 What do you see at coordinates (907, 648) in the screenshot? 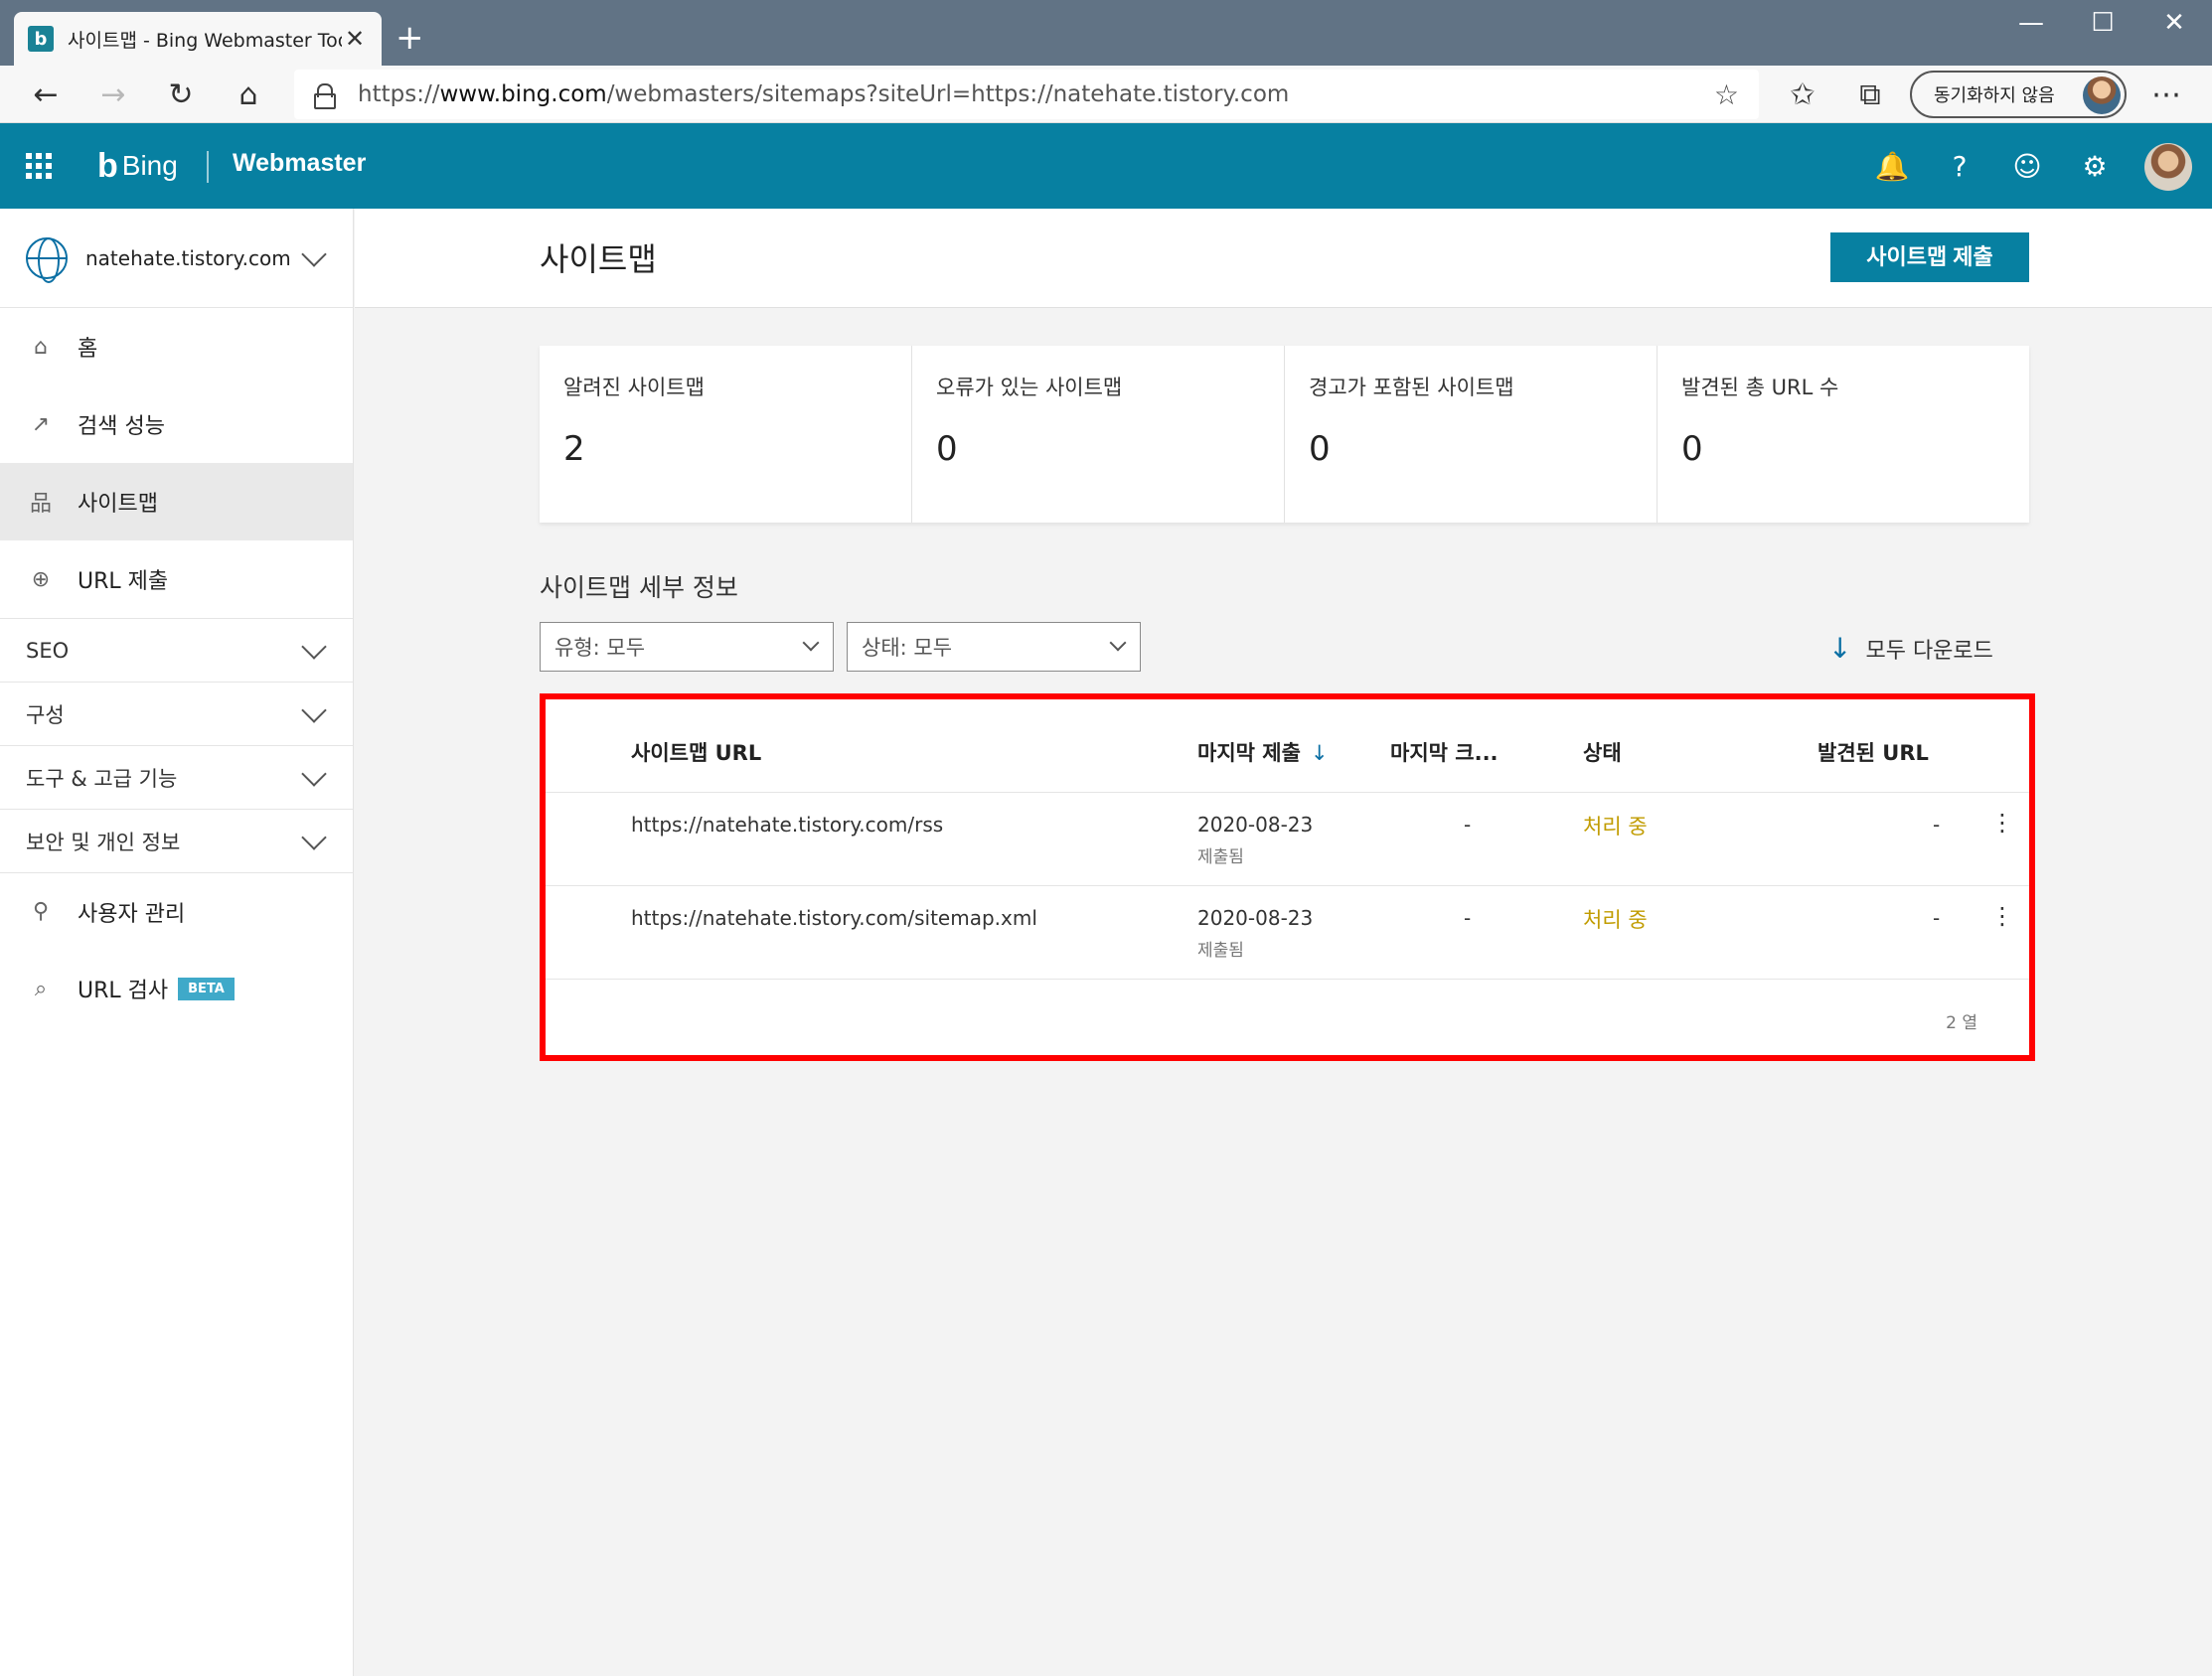
I see `dropdown-value: 상태: 모두` at bounding box center [907, 648].